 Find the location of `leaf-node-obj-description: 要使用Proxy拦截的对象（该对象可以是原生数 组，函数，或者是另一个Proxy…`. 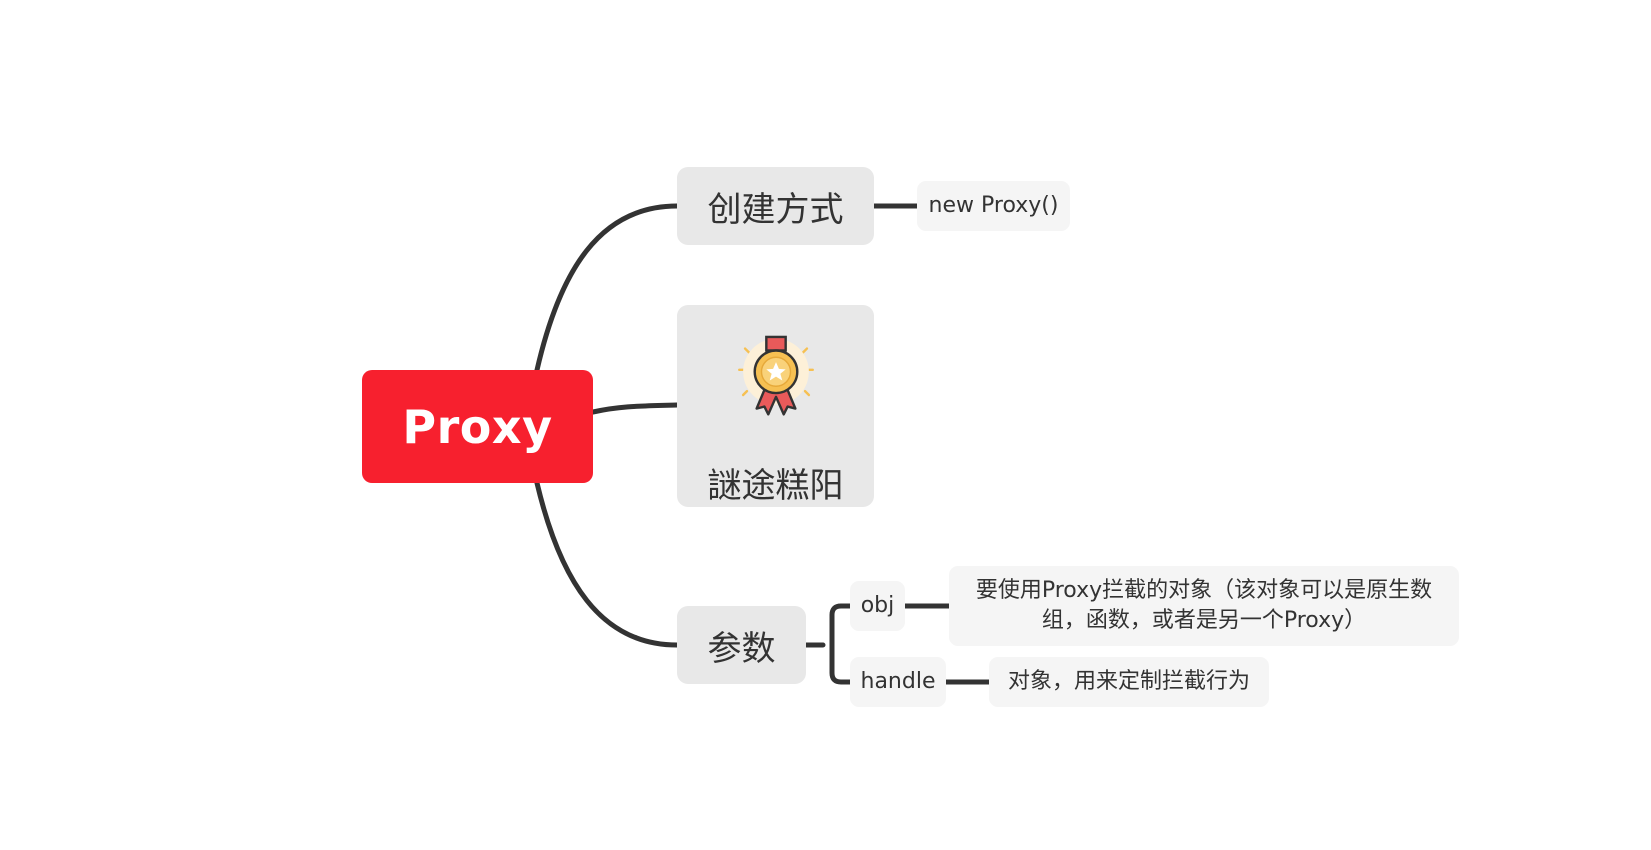

leaf-node-obj-description: 要使用Proxy拦截的对象（该对象可以是原生数 组，函数，或者是另一个Proxy… is located at coordinates (1204, 606).